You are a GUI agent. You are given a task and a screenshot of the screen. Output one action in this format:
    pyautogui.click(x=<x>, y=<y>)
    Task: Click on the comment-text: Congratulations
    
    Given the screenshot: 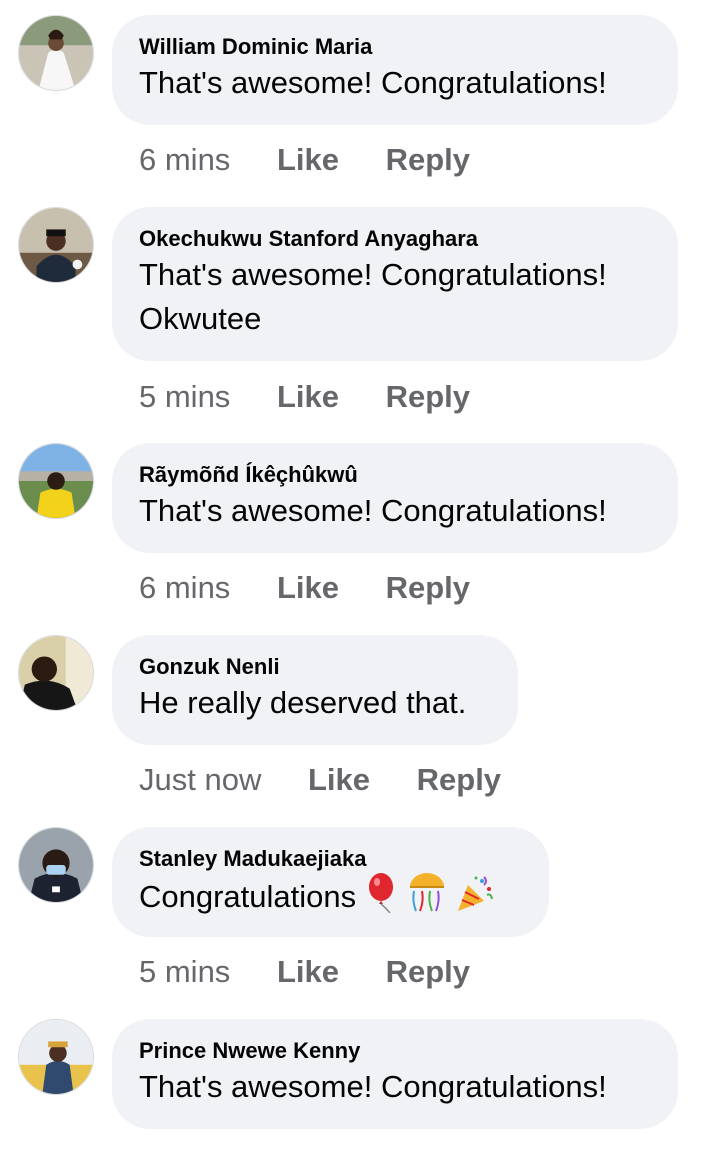 What is the action you would take?
    pyautogui.click(x=330, y=899)
    